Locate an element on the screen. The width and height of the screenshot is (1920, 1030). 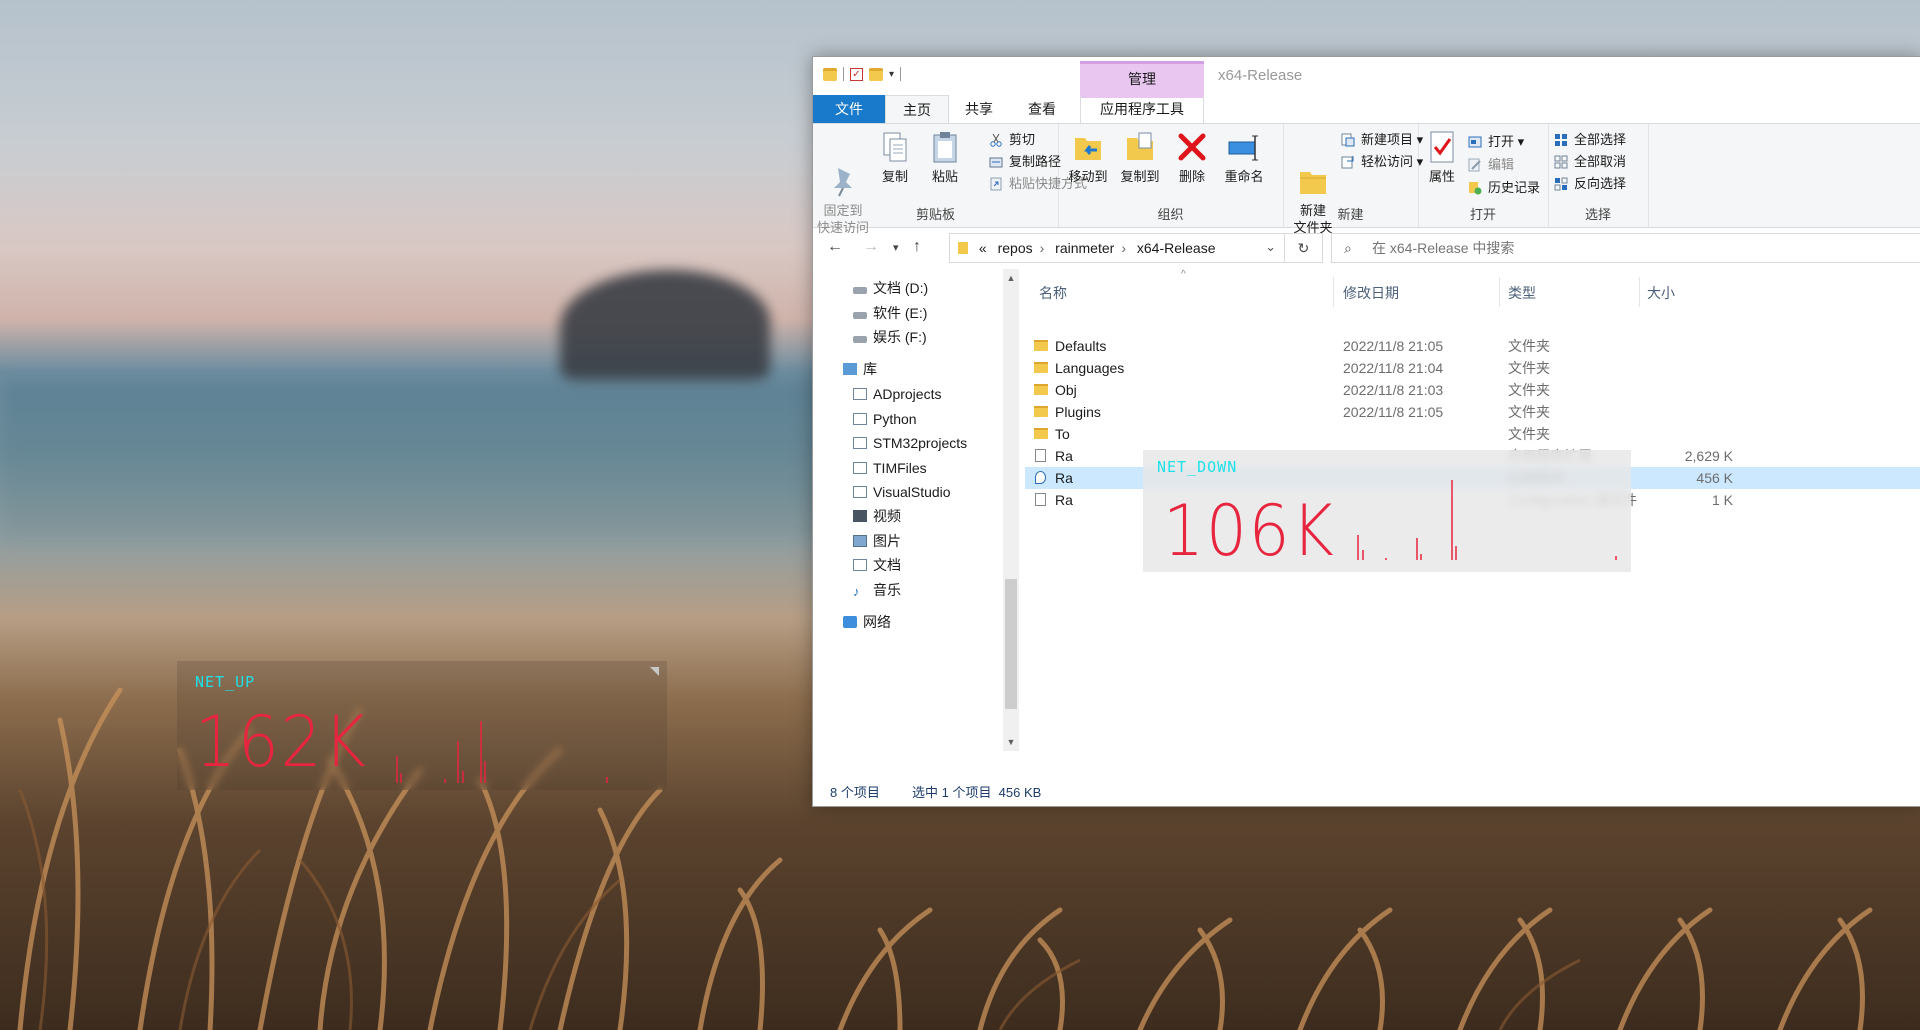
paste-shortcut-icon is located at coordinates (996, 184).